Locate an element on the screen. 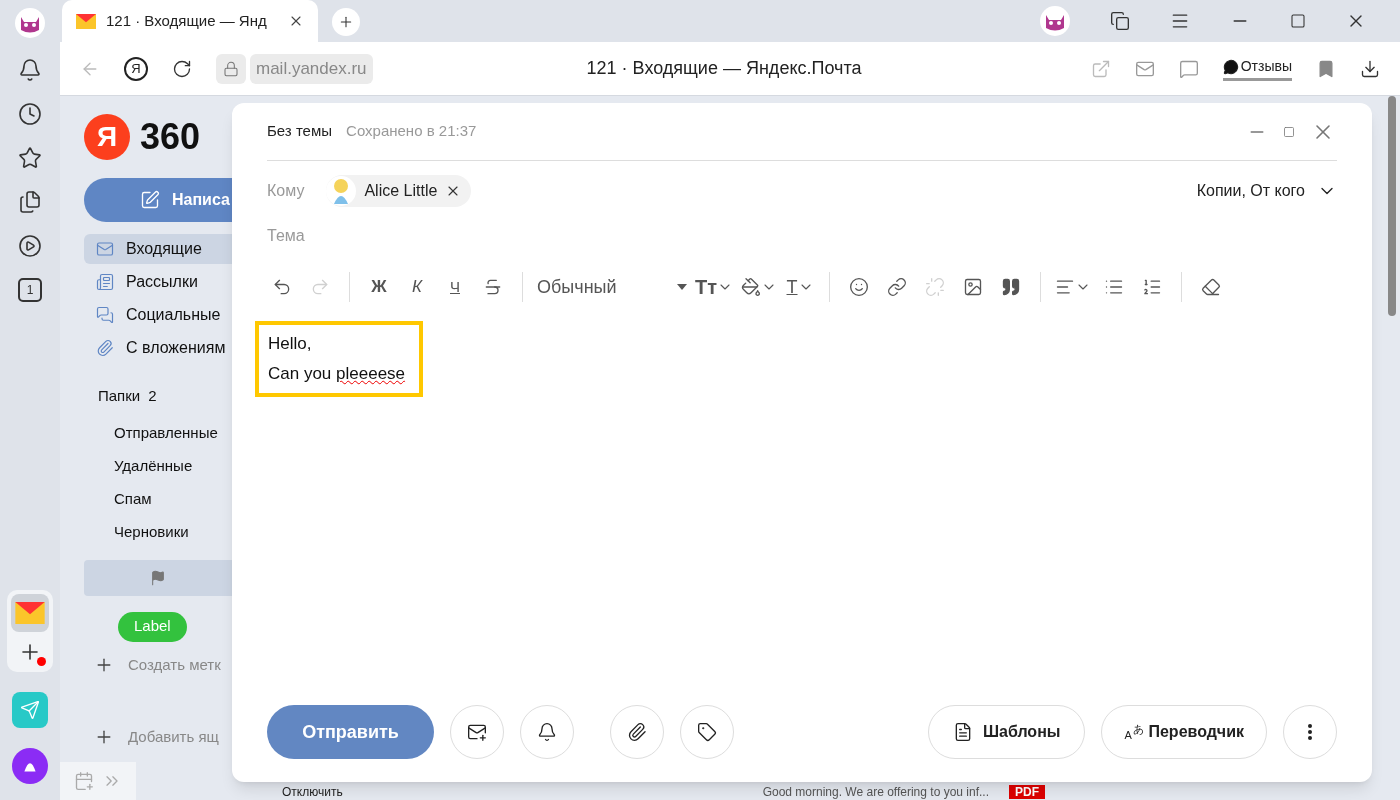  more-icon is located at coordinates (1310, 732).